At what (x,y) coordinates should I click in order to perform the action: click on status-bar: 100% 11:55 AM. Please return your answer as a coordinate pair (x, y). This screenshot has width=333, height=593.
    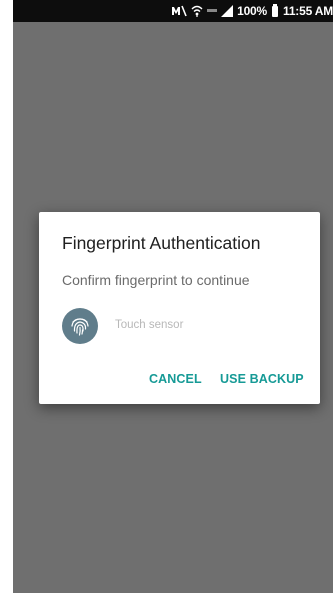
    Looking at the image, I should click on (173, 11).